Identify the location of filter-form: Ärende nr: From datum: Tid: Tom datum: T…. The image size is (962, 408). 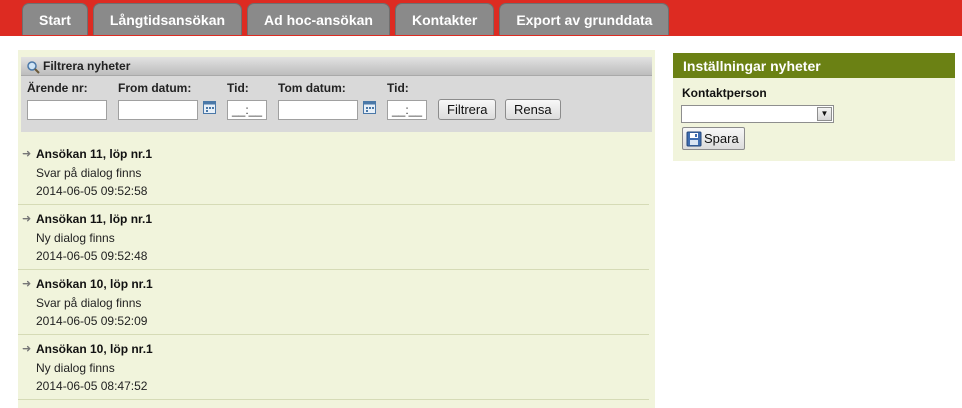
(336, 104).